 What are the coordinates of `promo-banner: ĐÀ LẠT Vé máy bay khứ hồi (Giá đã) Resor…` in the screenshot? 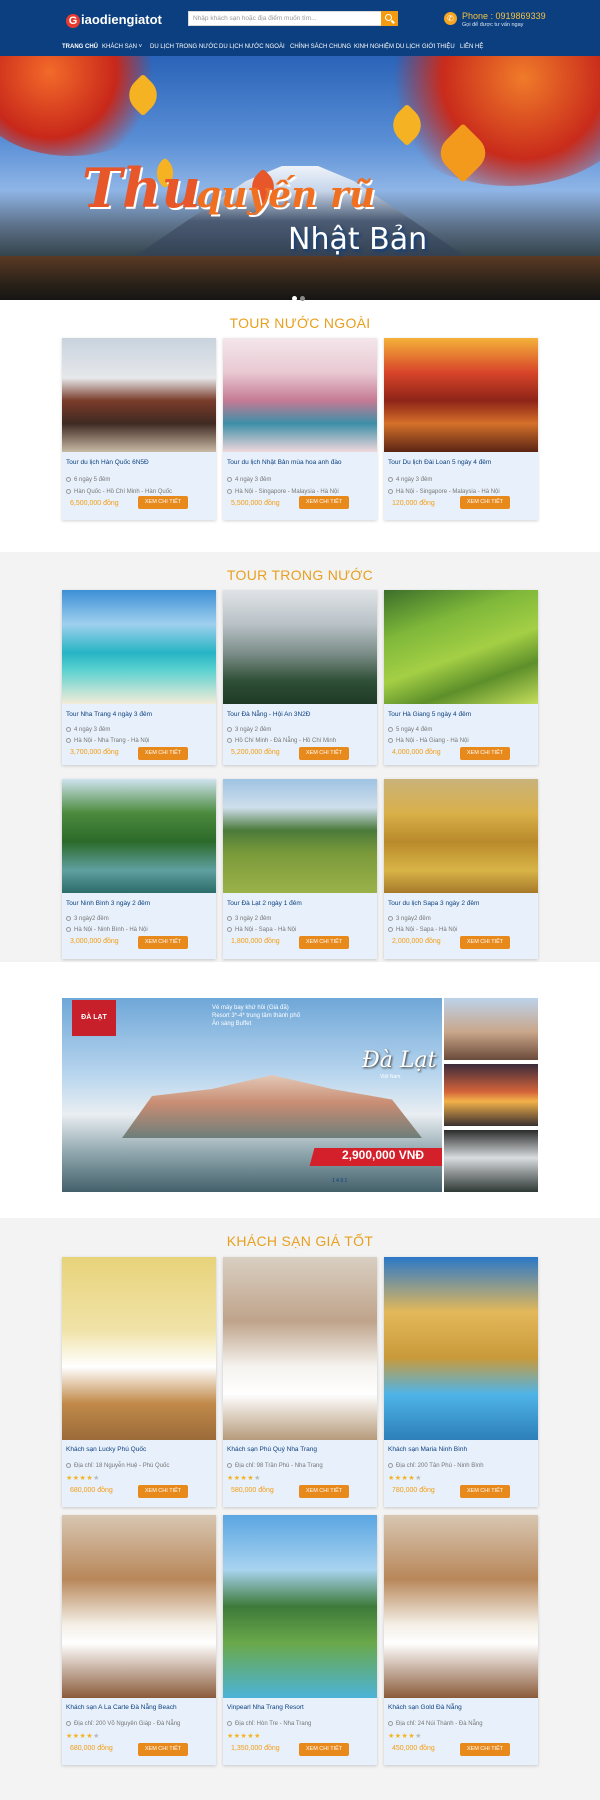 It's located at (252, 1095).